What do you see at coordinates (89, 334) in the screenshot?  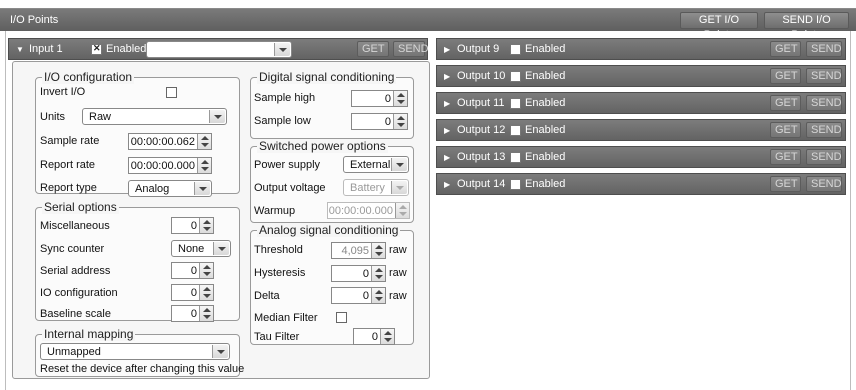 I see `internal-mapping-legend: Internal mapping` at bounding box center [89, 334].